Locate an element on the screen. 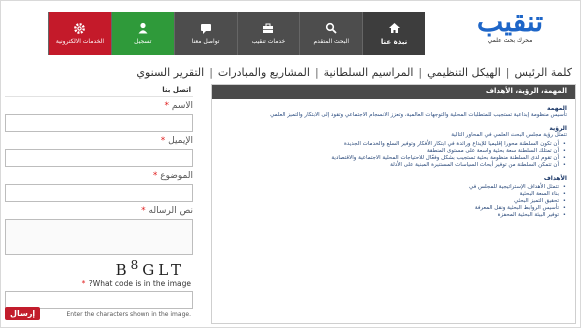 The width and height of the screenshot is (581, 328). subject-field is located at coordinates (99, 193).